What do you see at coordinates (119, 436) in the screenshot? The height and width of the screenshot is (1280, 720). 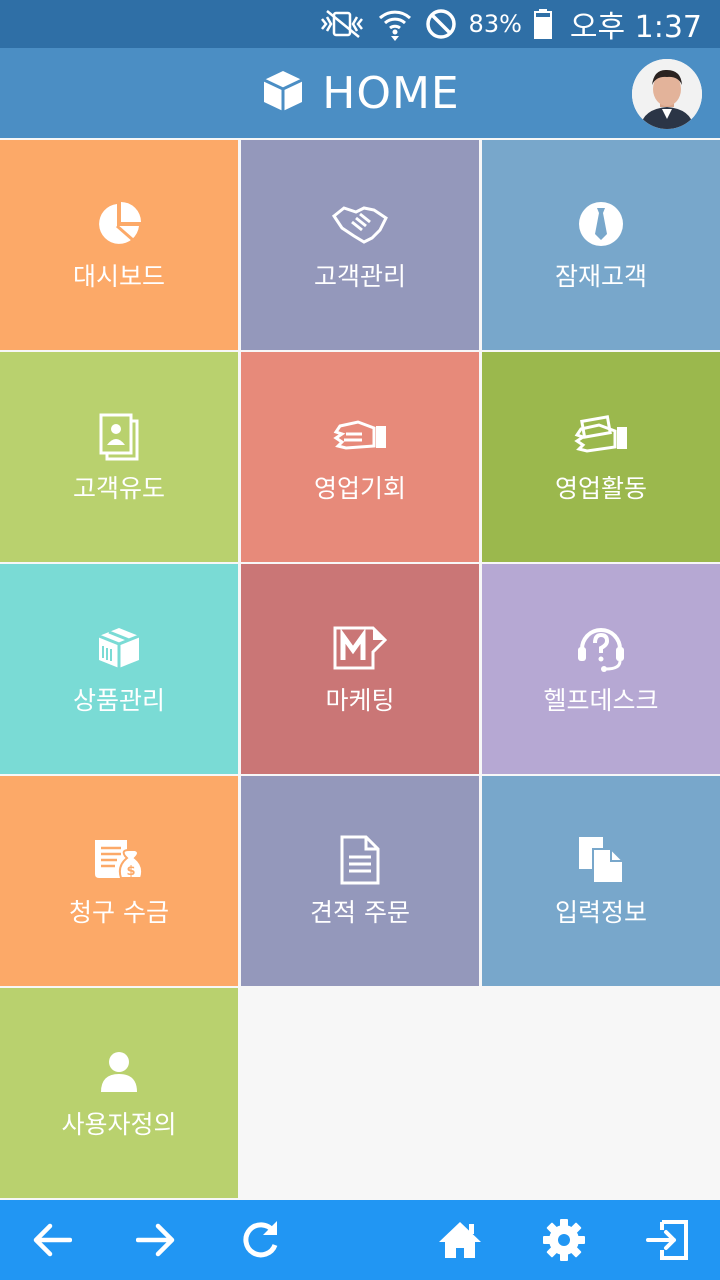 I see `contact-card-icon` at bounding box center [119, 436].